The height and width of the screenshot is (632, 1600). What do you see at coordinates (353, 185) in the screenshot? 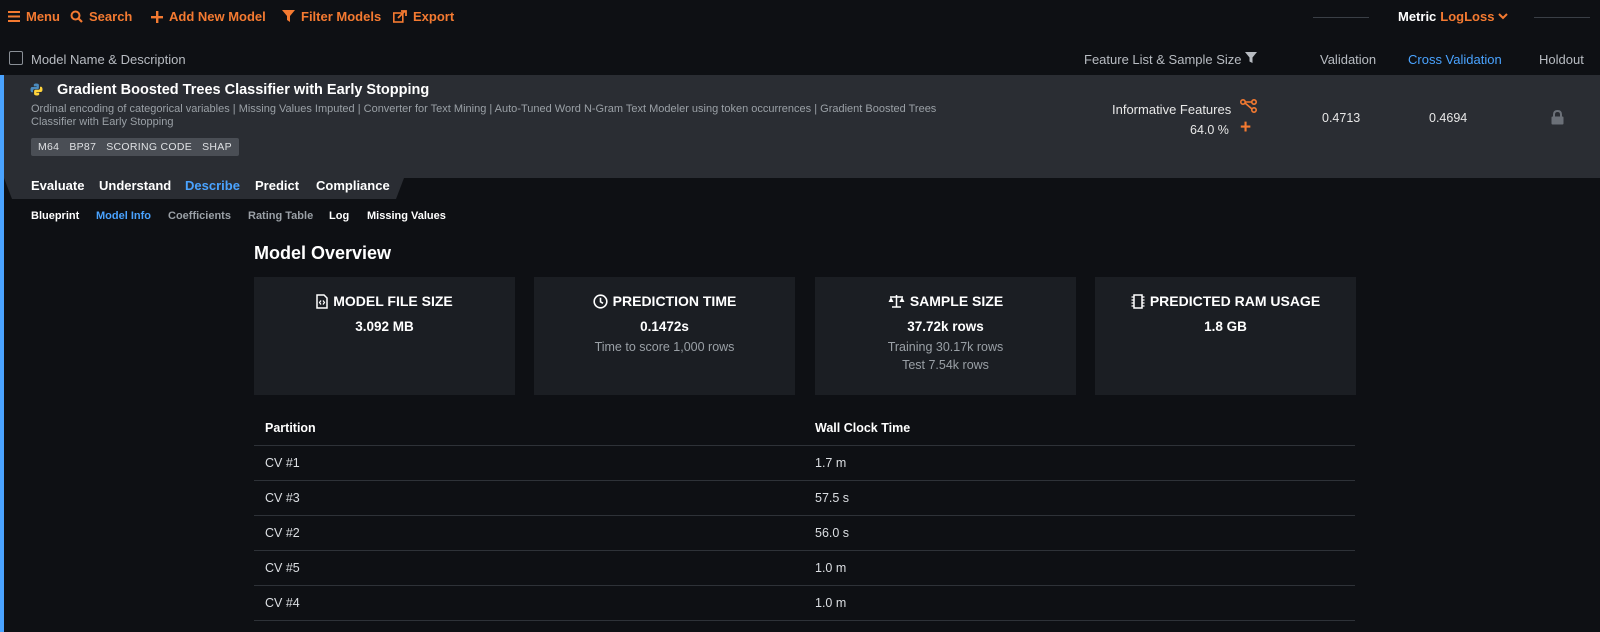
I see `tab-compliance: Compliance` at bounding box center [353, 185].